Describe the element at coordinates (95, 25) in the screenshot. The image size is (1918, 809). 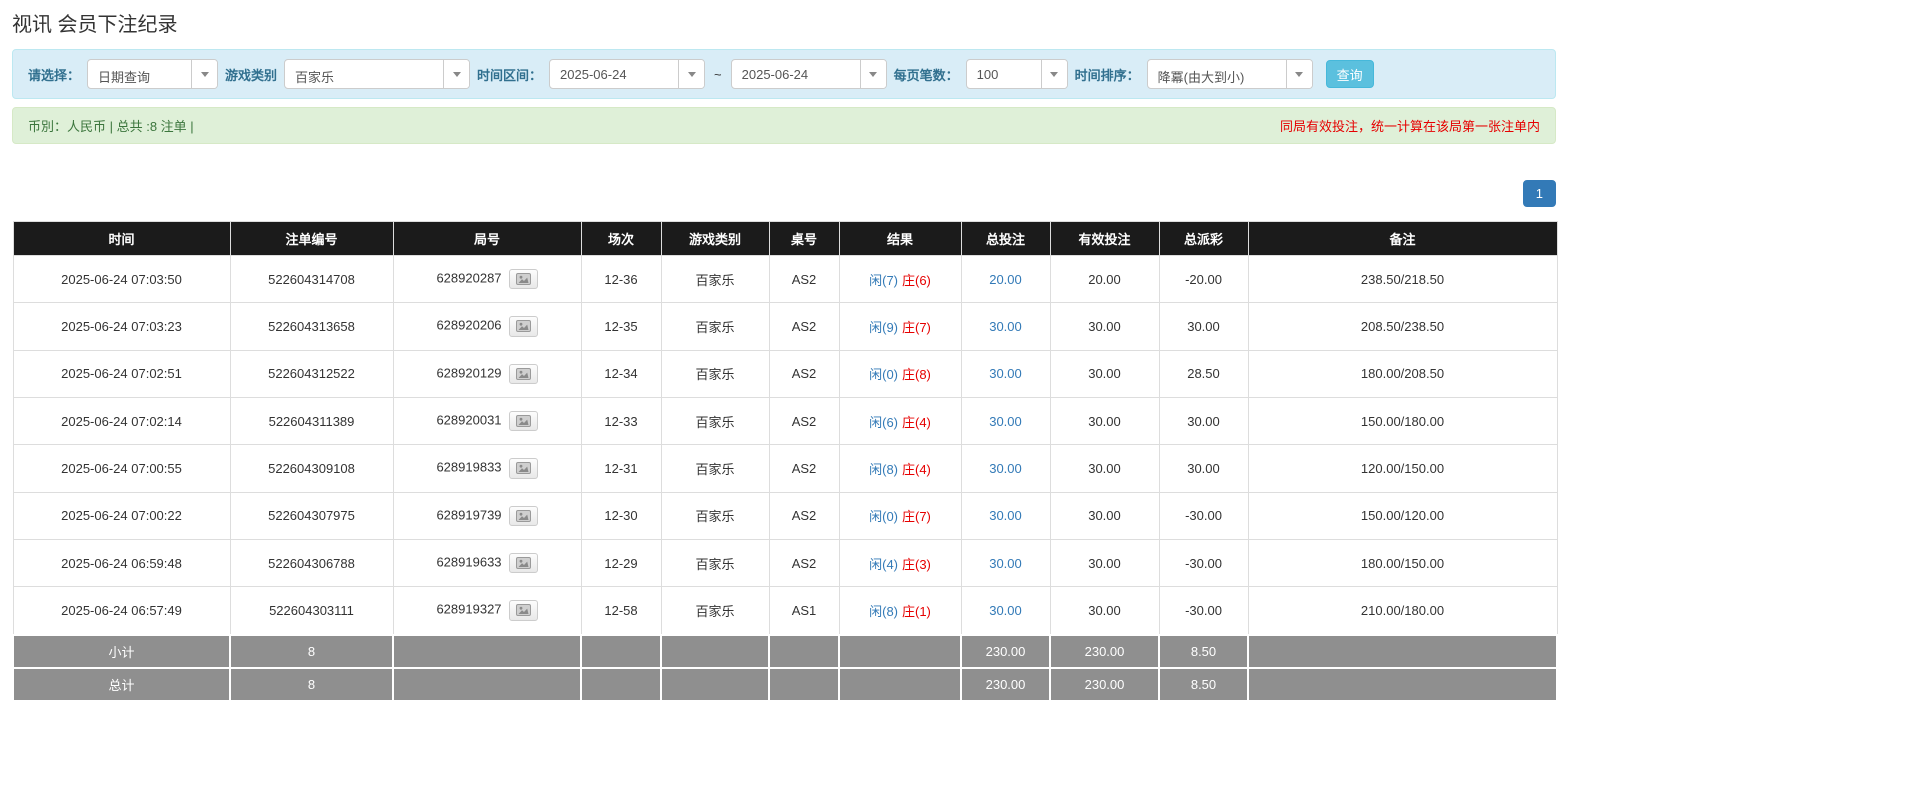
I see `page-title: 视讯 会员下注纪录` at that location.